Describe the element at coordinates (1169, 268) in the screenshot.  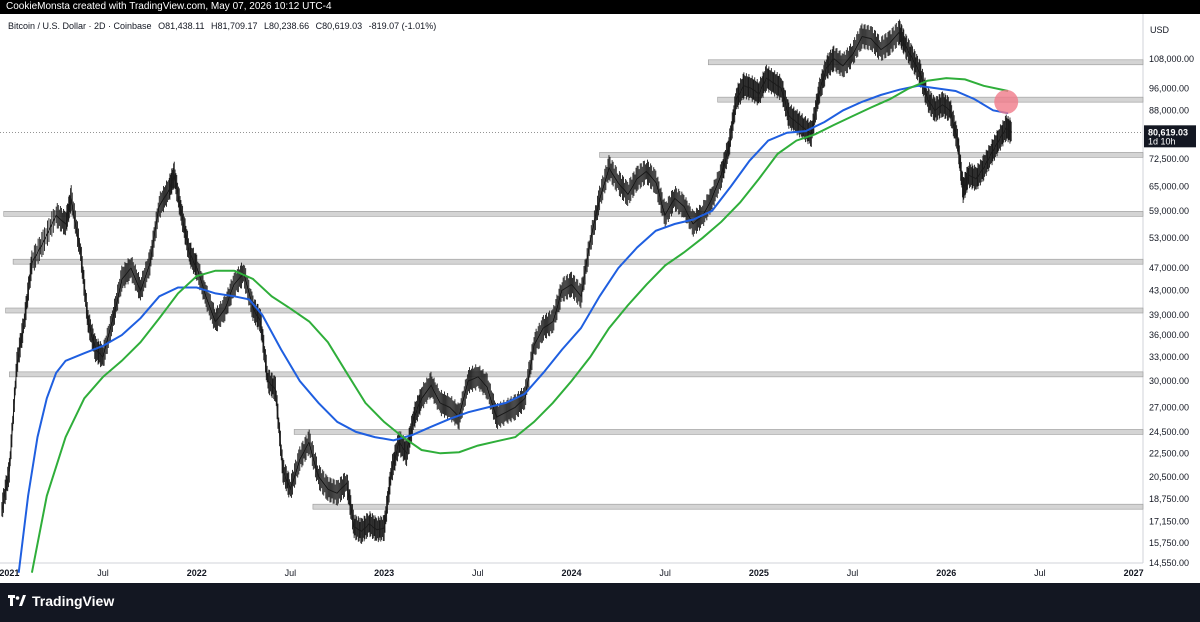
I see `y-tick-label: 47,000.00` at that location.